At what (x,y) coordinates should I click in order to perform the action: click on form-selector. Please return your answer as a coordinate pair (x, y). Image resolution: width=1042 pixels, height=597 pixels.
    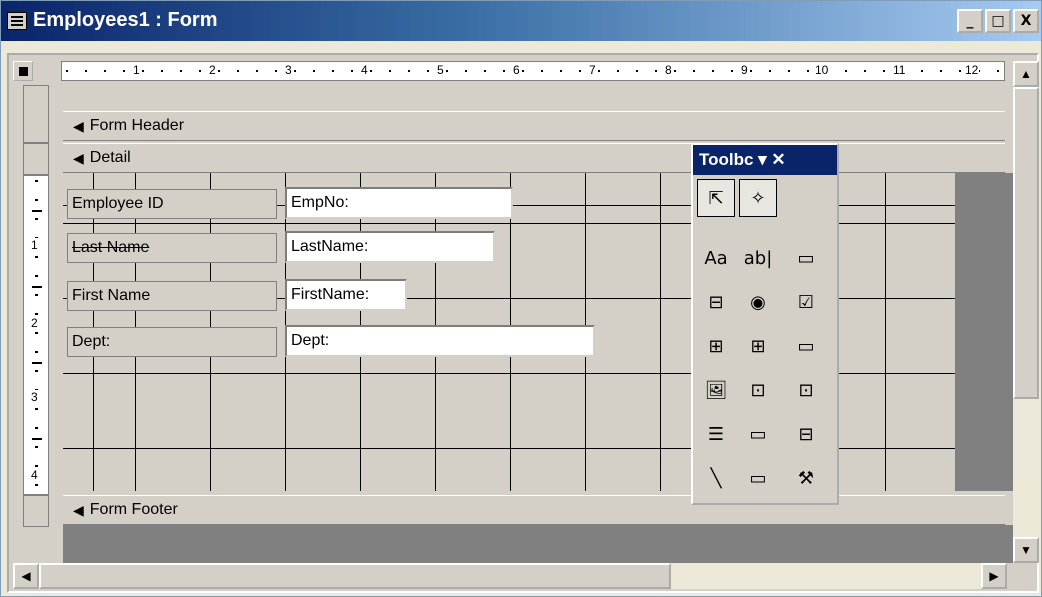
    Looking at the image, I should click on (23, 71).